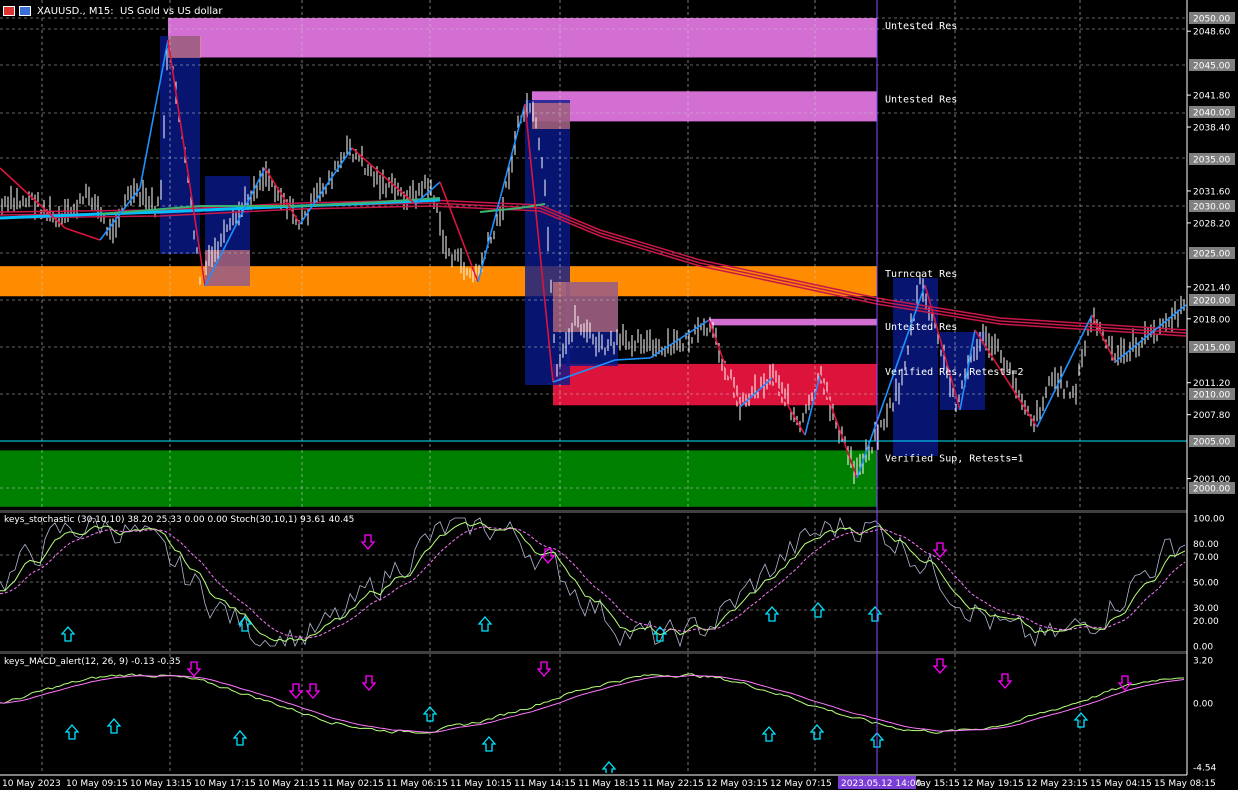 This screenshot has height=790, width=1238. Describe the element at coordinates (954, 458) in the screenshot. I see `zone-label: Verified Sup, Retests=1` at that location.